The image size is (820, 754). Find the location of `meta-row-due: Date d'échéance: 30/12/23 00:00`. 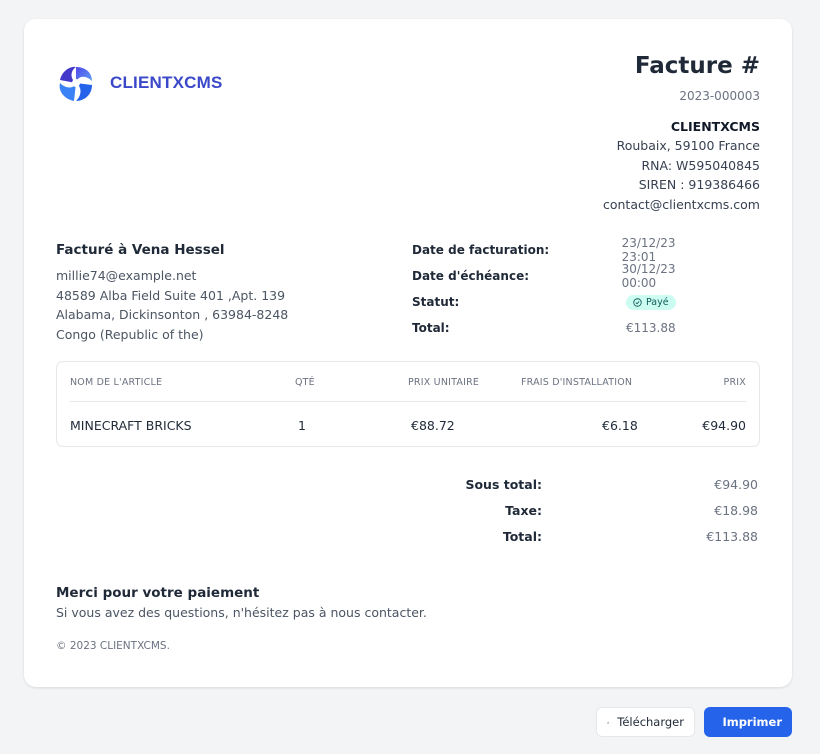

meta-row-due: Date d'échéance: 30/12/23 00:00 is located at coordinates (562, 276).